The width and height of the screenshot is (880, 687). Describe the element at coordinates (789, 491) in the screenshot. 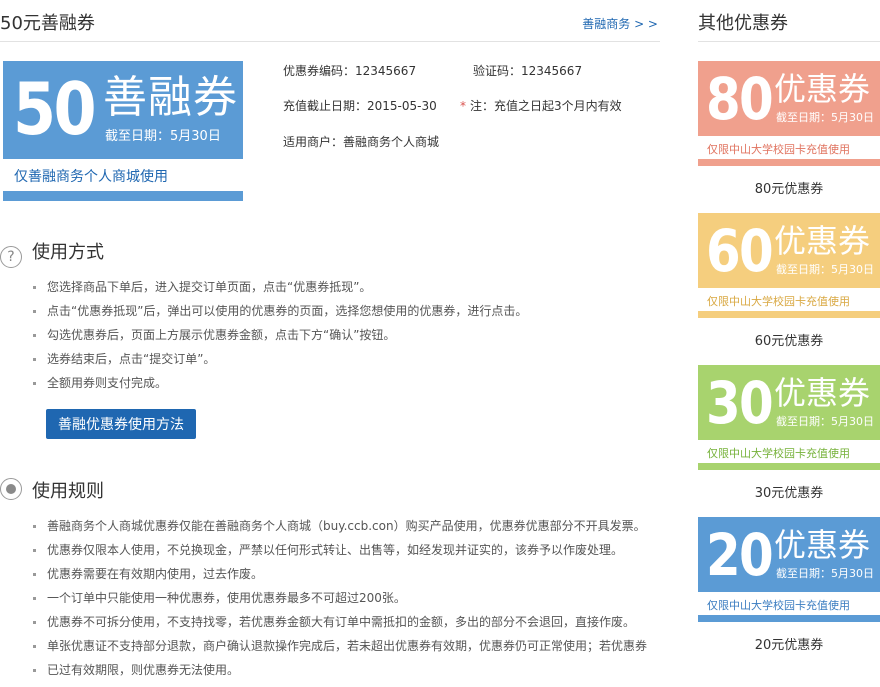

I see `coupon-caption: 30元优惠券` at that location.